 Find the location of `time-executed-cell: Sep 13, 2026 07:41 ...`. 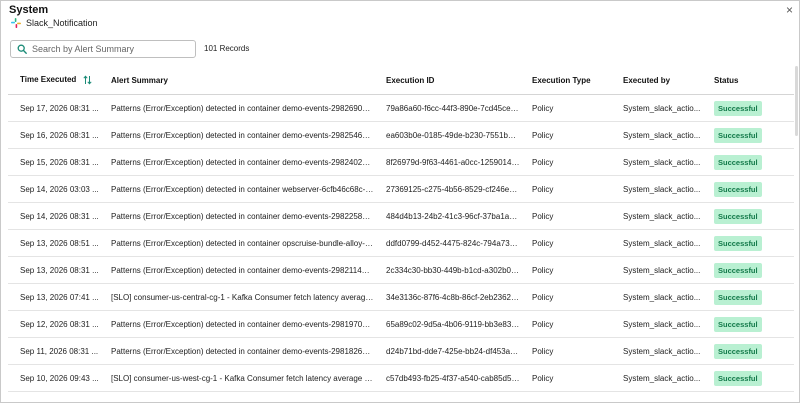

time-executed-cell: Sep 13, 2026 07:41 ... is located at coordinates (53, 297).